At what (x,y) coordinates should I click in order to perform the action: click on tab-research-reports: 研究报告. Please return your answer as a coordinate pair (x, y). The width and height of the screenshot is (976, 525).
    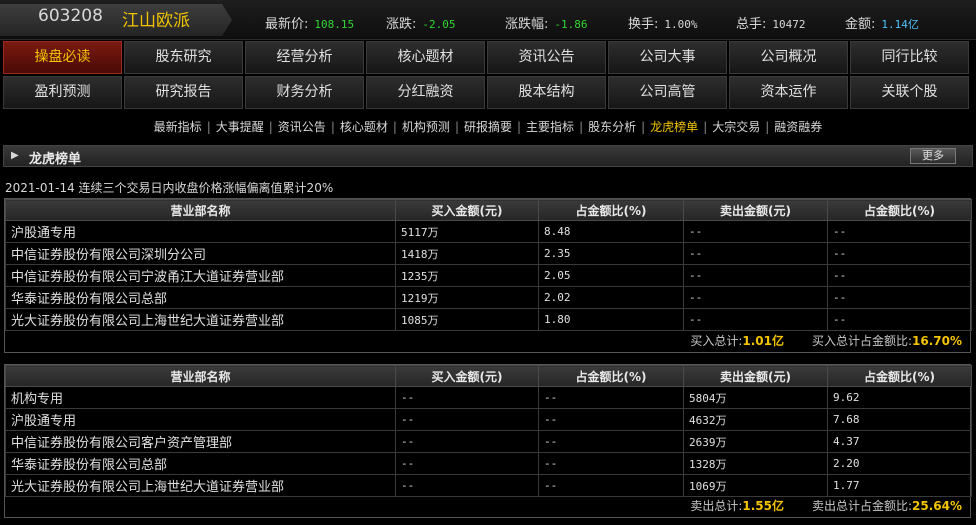
    Looking at the image, I should click on (183, 92).